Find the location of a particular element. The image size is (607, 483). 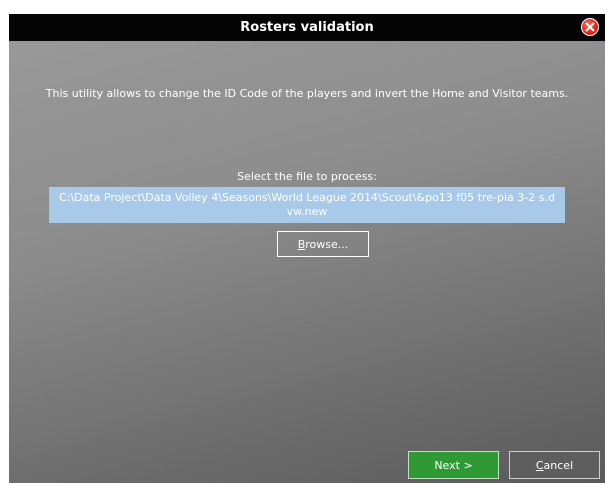

title-bar: Rosters validation is located at coordinates (307, 27).